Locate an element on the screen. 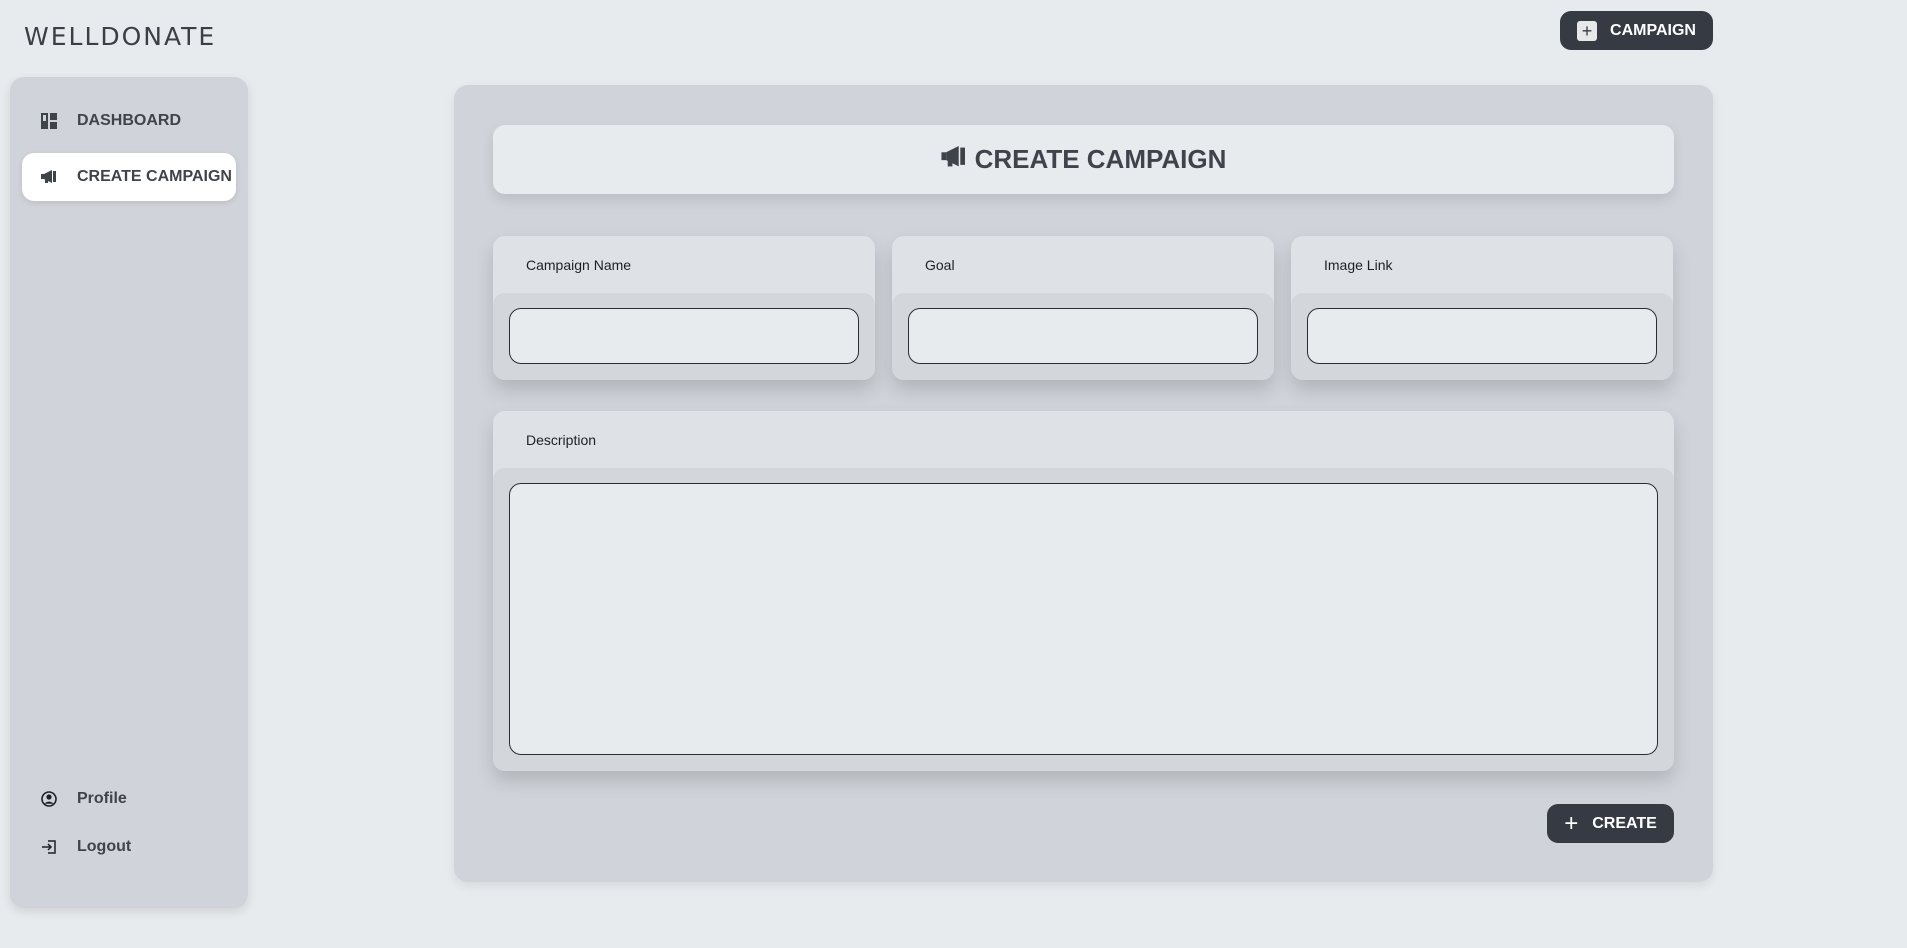 Image resolution: width=1907 pixels, height=948 pixels. campaign-name-field: Campaign Name is located at coordinates (684, 308).